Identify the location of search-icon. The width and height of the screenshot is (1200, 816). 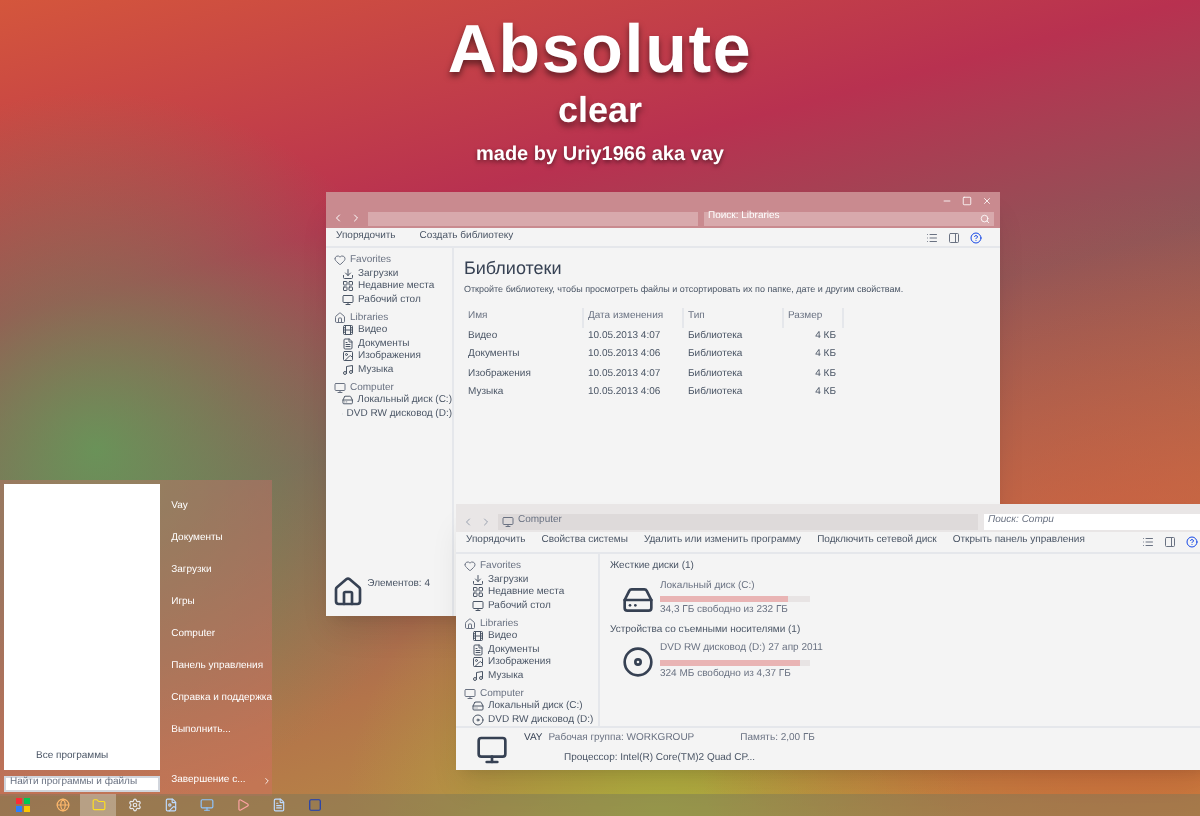
(985, 218).